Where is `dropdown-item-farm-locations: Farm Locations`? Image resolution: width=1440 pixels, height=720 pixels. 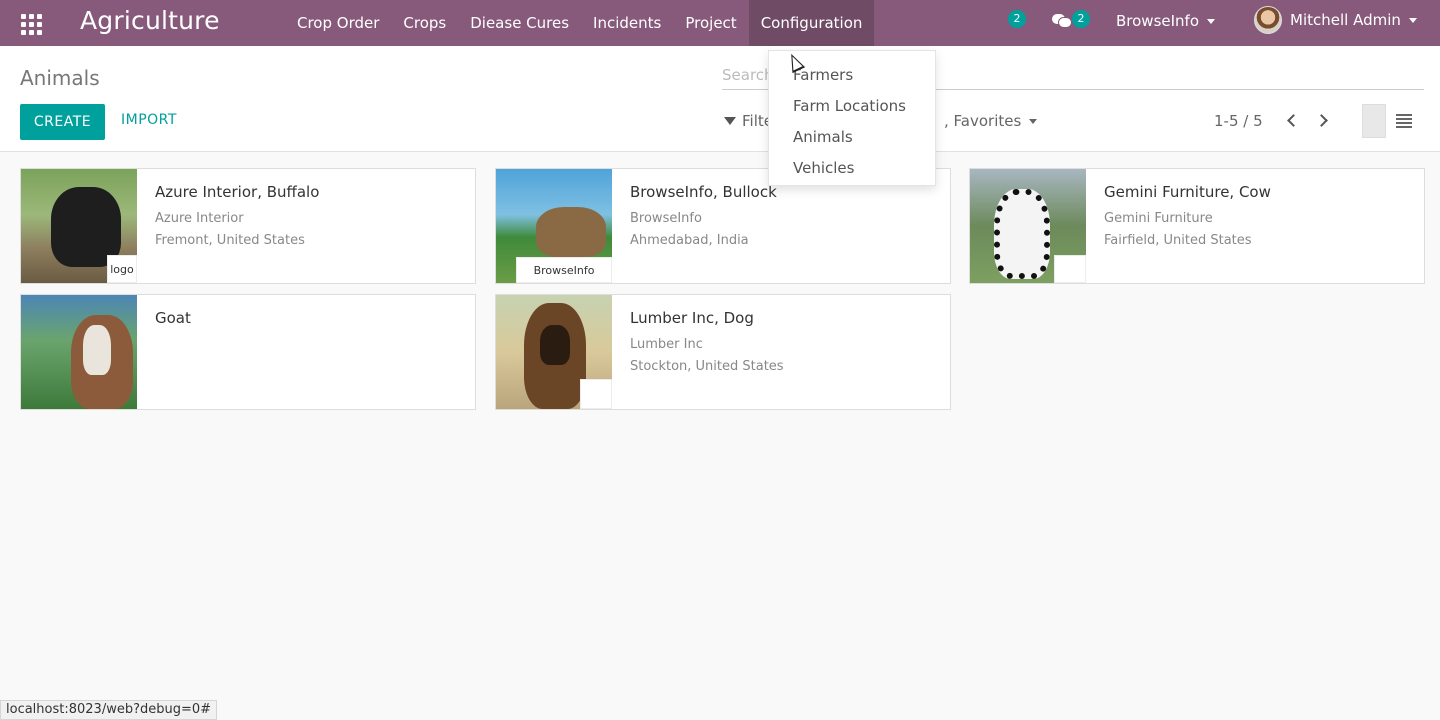
dropdown-item-farm-locations: Farm Locations is located at coordinates (852, 105).